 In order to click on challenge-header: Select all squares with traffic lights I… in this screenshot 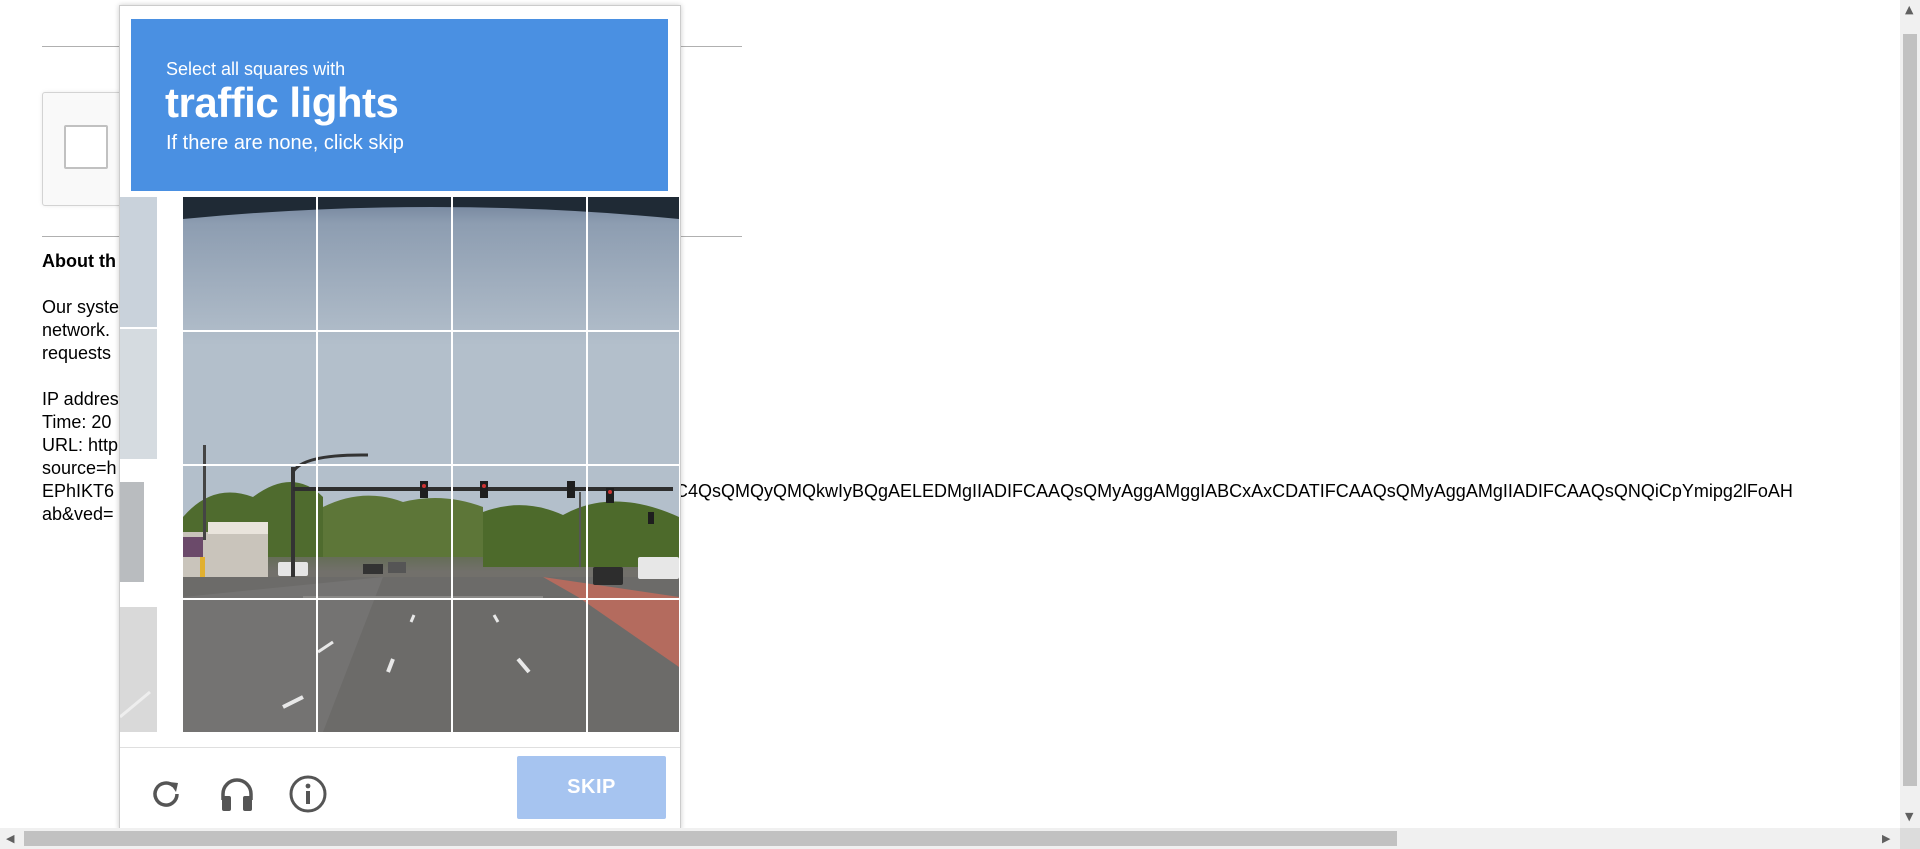, I will do `click(399, 105)`.